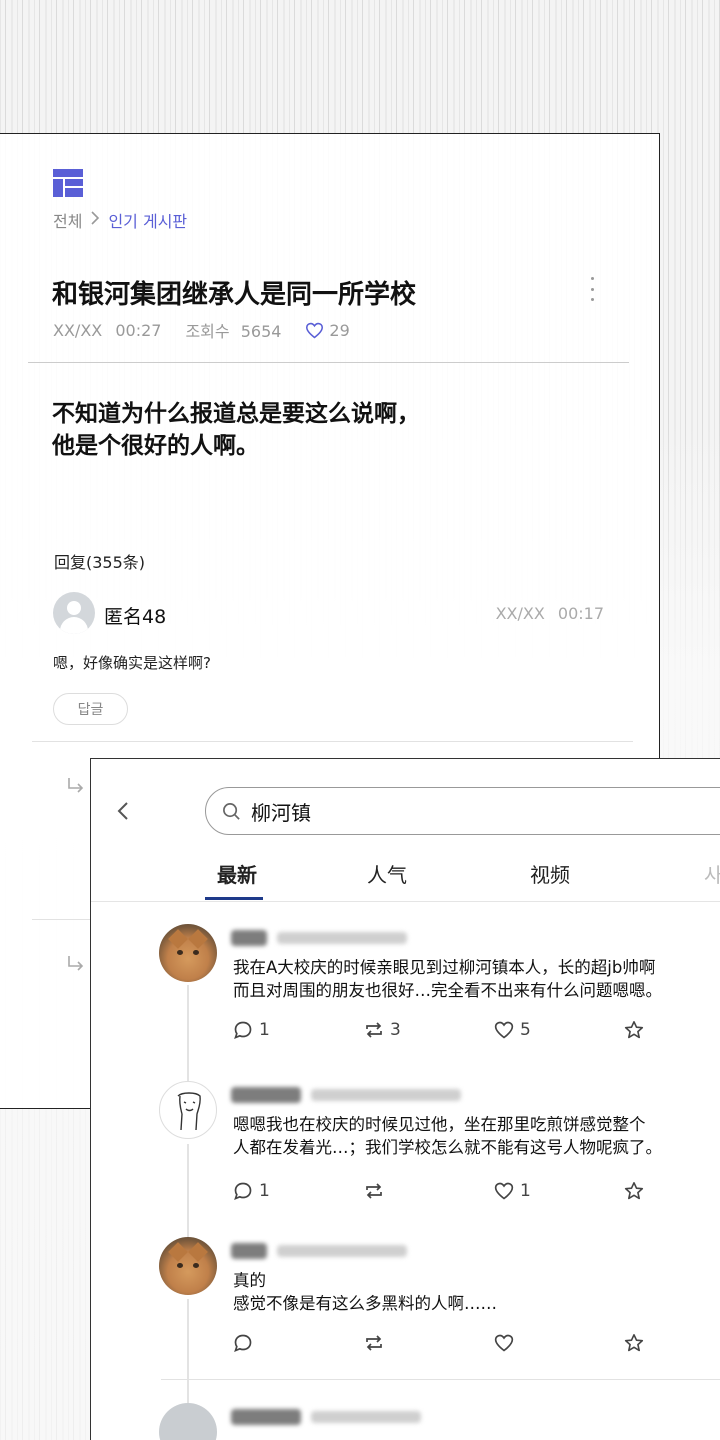 This screenshot has width=720, height=1440. I want to click on reply-count: 回复(355条), so click(100, 562).